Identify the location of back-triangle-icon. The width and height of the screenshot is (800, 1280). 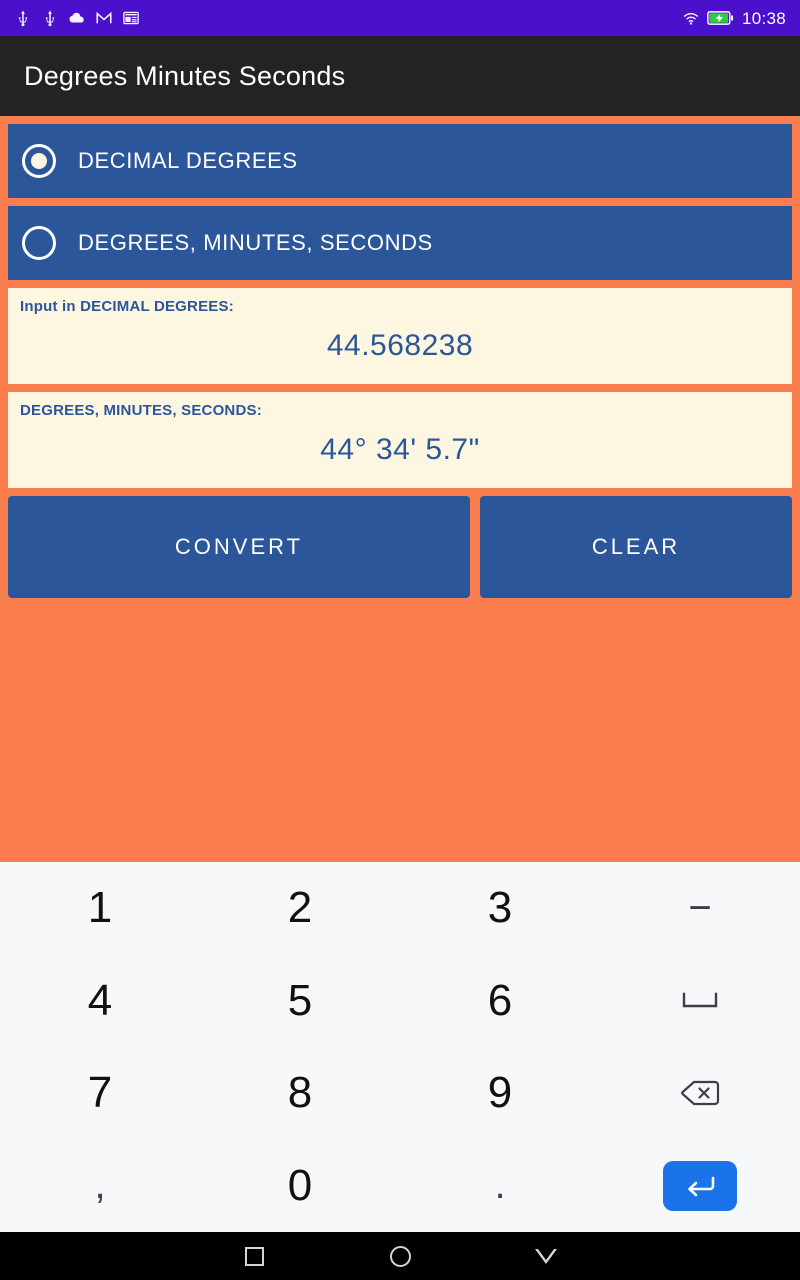
(546, 1256).